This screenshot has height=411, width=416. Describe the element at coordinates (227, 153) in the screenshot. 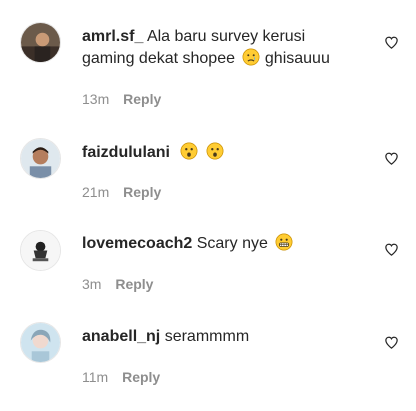

I see `comment-body: faizdululani` at that location.